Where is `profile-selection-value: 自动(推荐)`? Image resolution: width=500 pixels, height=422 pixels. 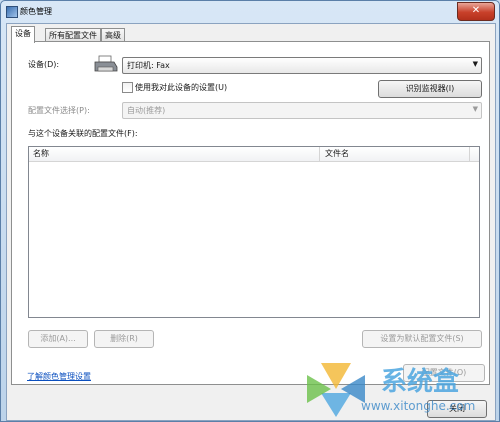 profile-selection-value: 自动(推荐) is located at coordinates (146, 110).